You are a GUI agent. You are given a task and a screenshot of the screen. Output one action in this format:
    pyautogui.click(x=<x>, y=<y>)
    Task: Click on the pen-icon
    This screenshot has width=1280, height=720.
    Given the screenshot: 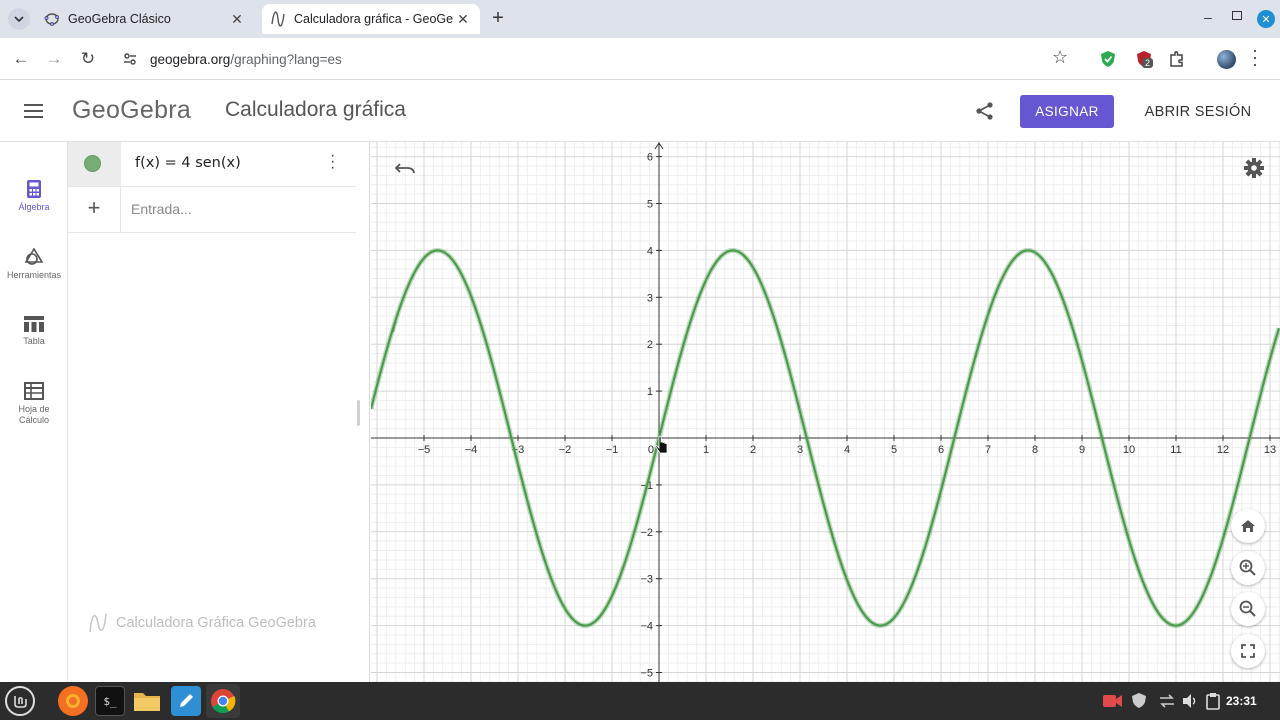 What is the action you would take?
    pyautogui.click(x=186, y=700)
    